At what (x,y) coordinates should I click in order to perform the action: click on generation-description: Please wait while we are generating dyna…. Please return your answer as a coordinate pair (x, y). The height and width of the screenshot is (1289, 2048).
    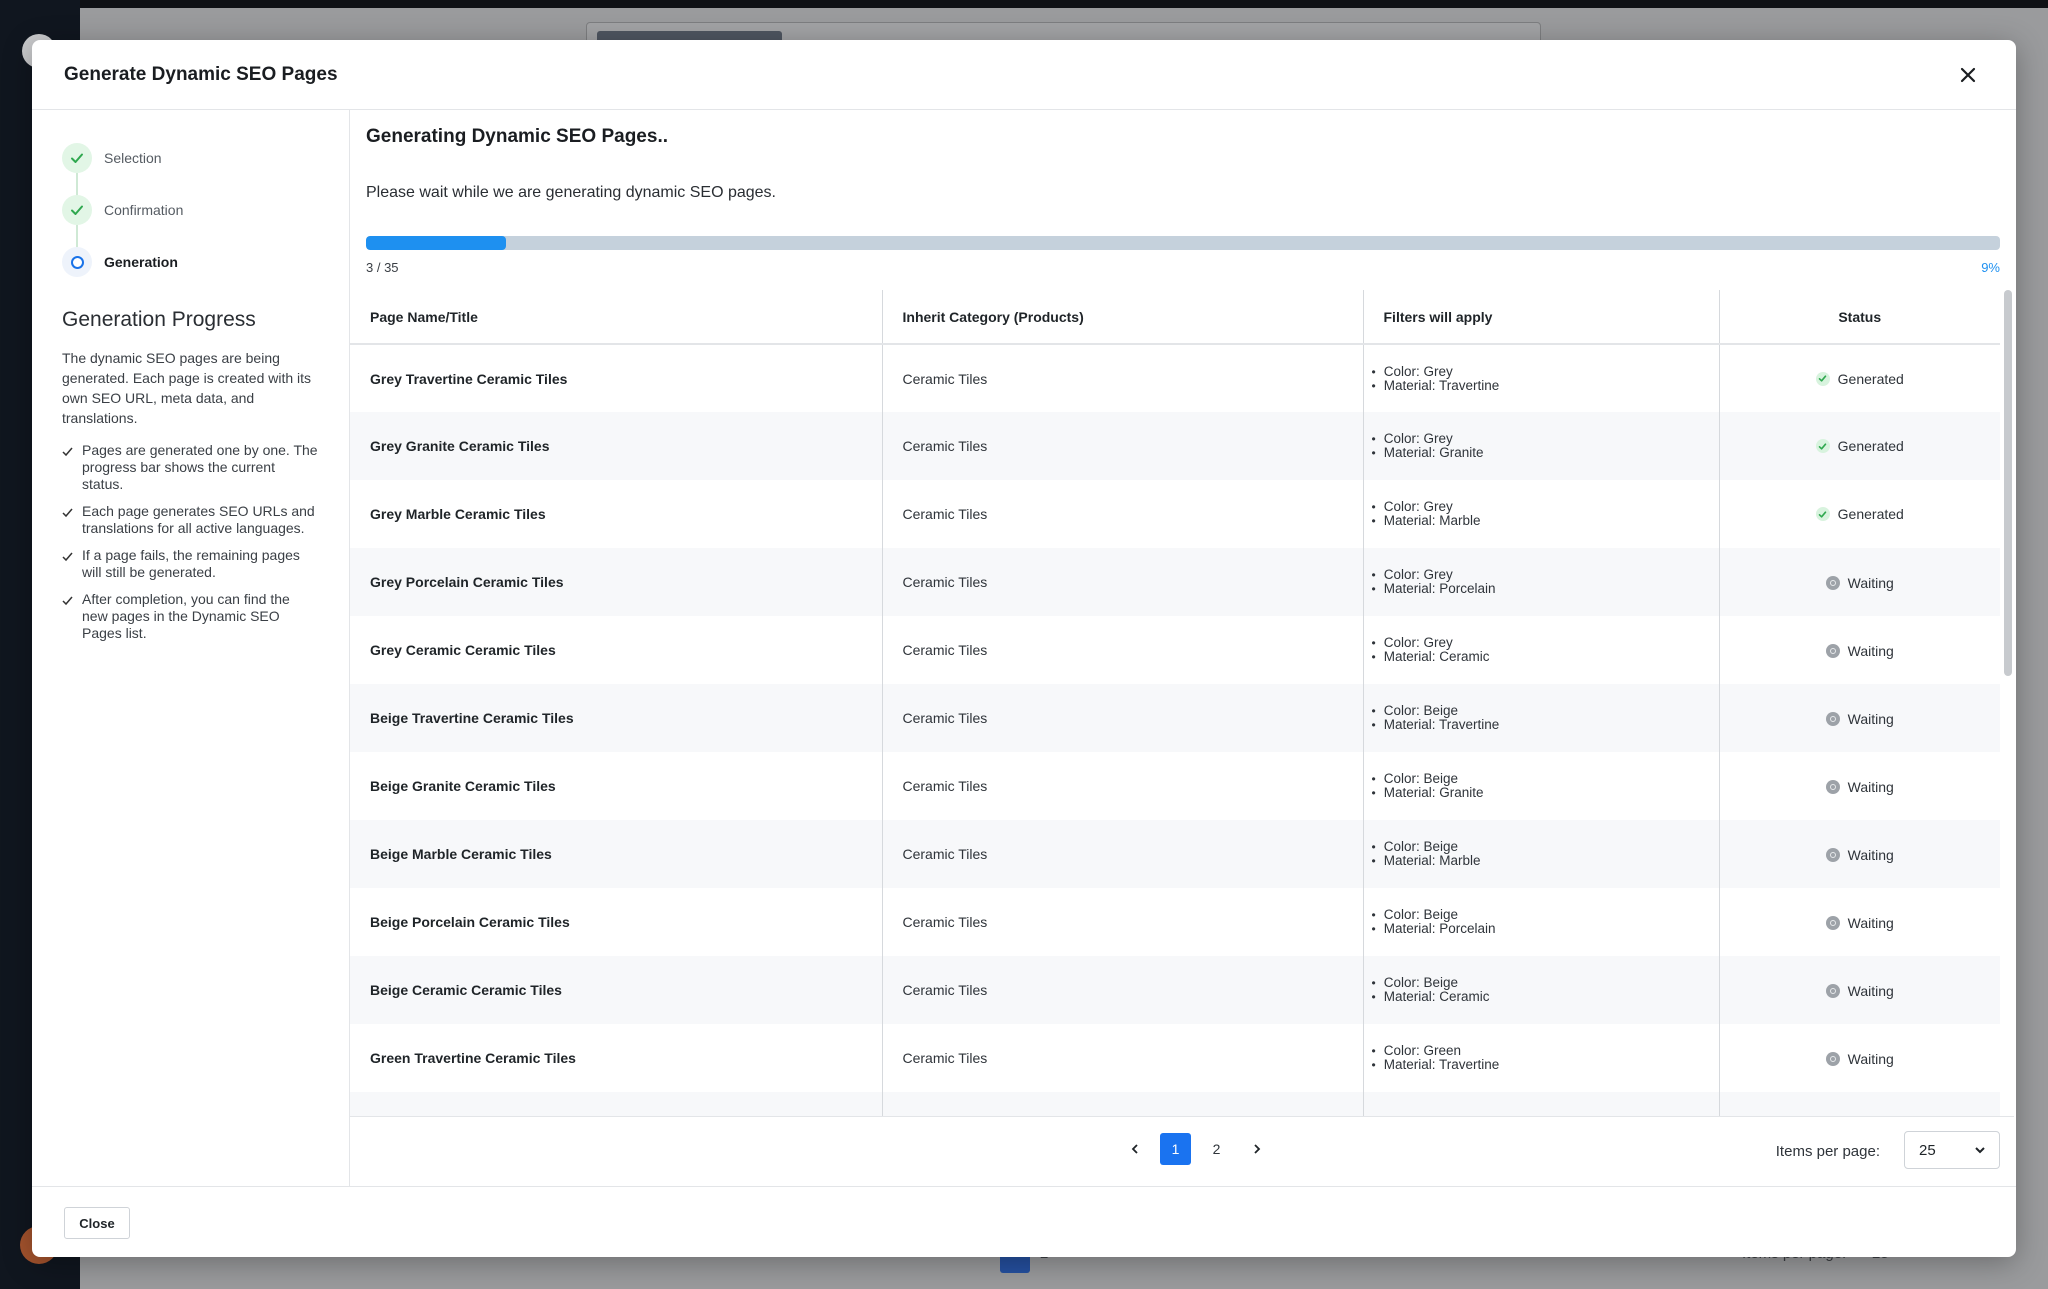
    Looking at the image, I should click on (571, 192).